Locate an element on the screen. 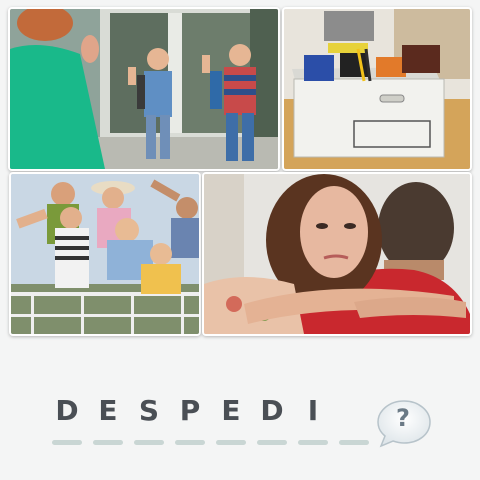 The image size is (480, 480). answer-slot-7: I is located at coordinates (313, 420).